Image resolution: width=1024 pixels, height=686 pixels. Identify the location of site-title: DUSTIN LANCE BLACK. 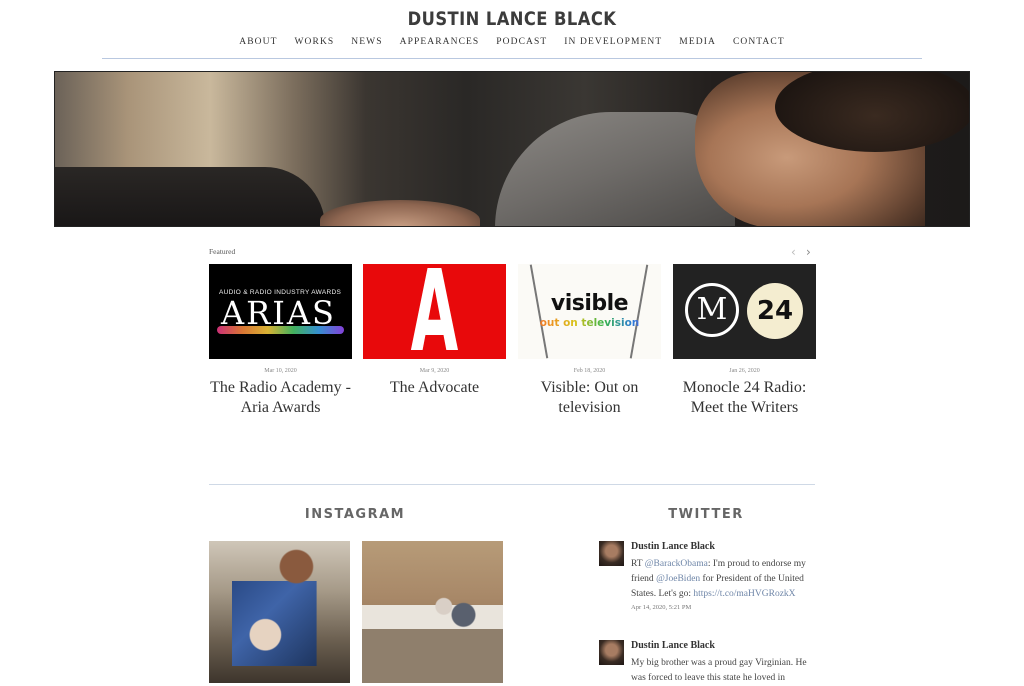
(512, 19).